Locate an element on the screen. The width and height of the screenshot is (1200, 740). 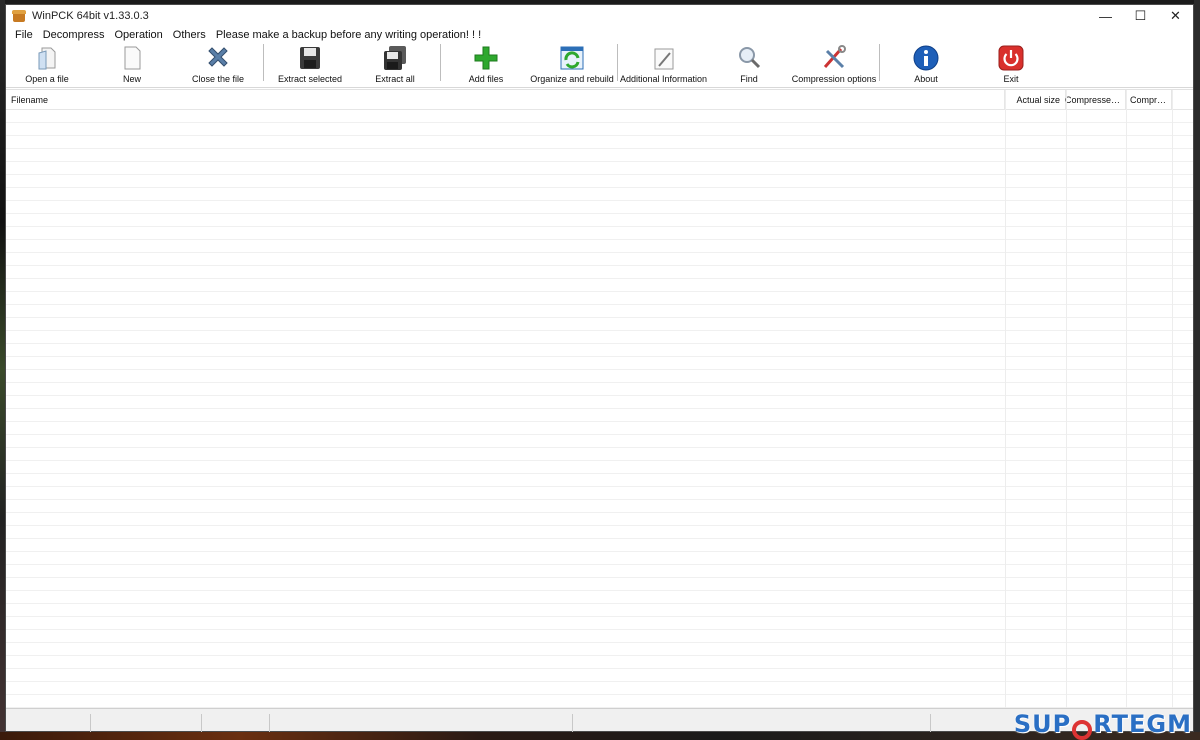
close-file-icon is located at coordinates (218, 58).